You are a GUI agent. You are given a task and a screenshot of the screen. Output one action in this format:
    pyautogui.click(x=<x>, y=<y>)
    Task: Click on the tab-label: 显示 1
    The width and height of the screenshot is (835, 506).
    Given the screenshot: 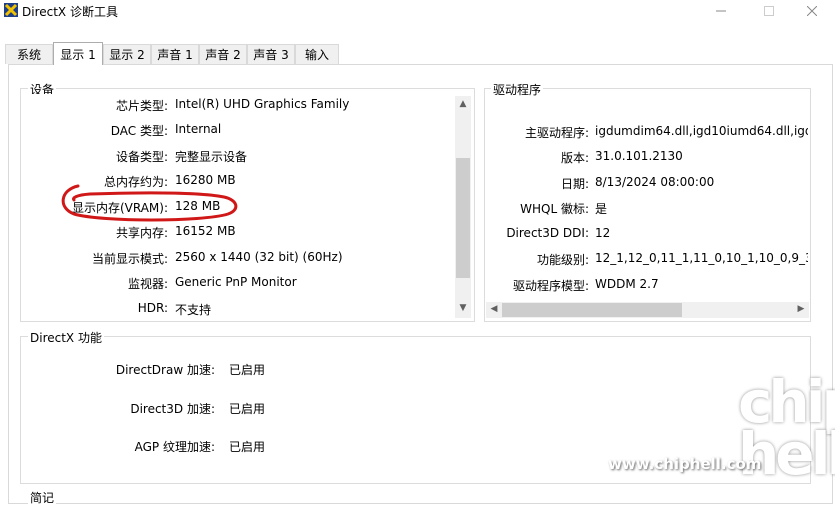 What is the action you would take?
    pyautogui.click(x=78, y=54)
    